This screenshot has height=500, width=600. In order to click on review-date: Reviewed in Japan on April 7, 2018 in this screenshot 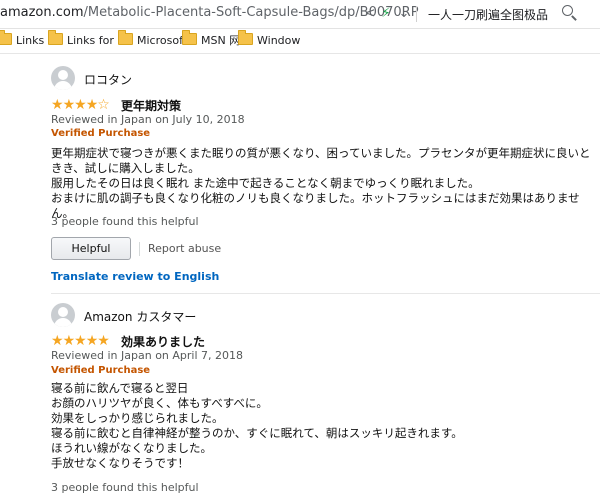, I will do `click(147, 355)`.